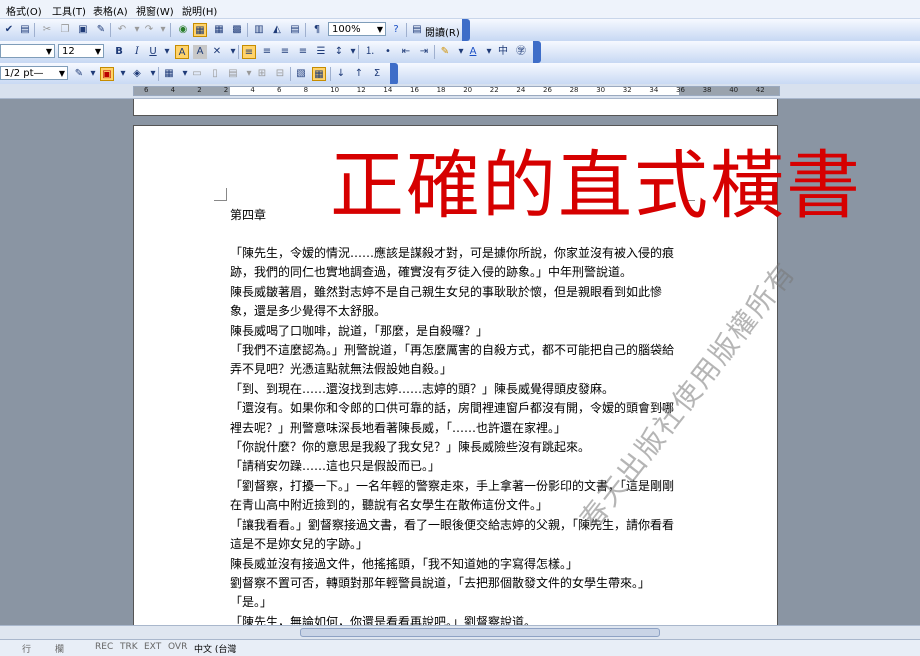 This screenshot has height=656, width=920. Describe the element at coordinates (396, 30) in the screenshot. I see `help-icon: ?` at that location.